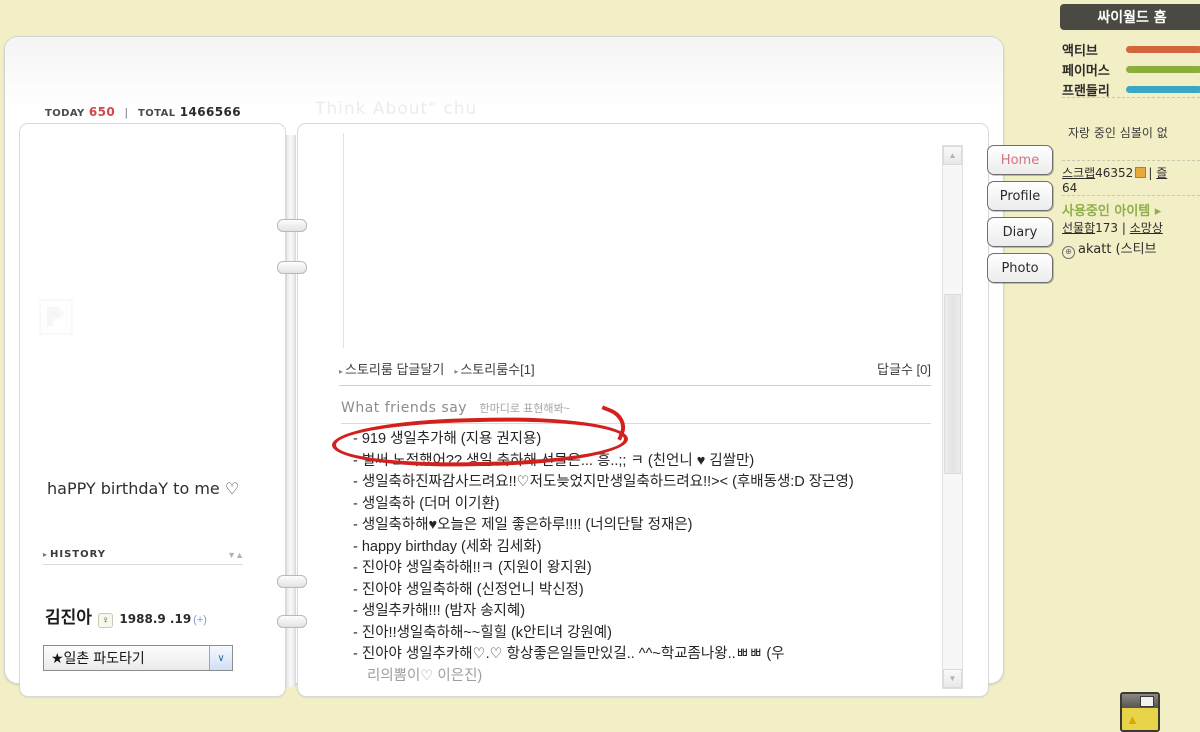 Image resolution: width=1200 pixels, height=732 pixels. What do you see at coordinates (155, 619) in the screenshot?
I see `owner-birthday: 1988.9 .19` at bounding box center [155, 619].